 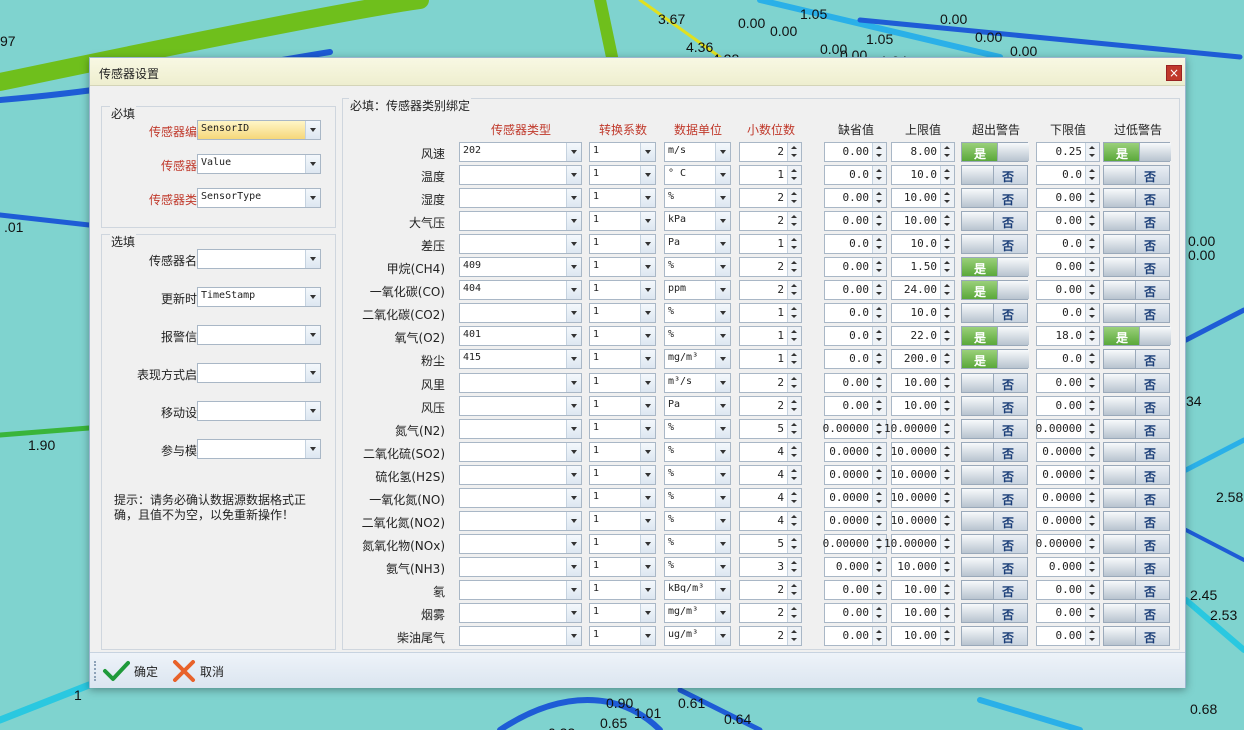 What do you see at coordinates (697, 589) in the screenshot?
I see `sensor-unit-combo: kBq/m³` at bounding box center [697, 589].